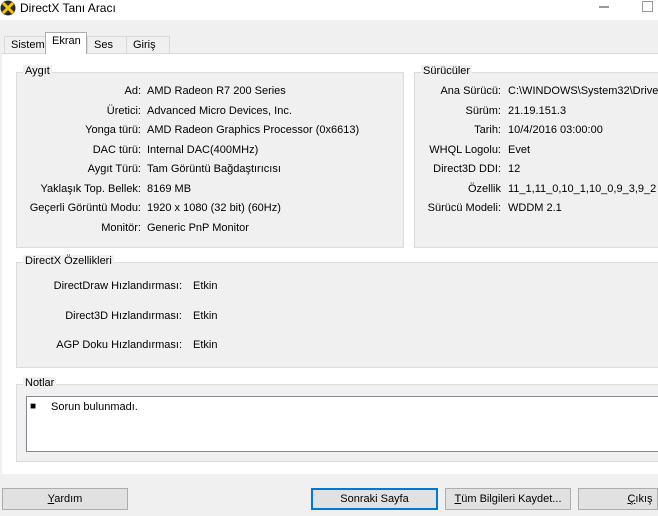  Describe the element at coordinates (85, 208) in the screenshot. I see `device-label-display-mode: Geçerli Görüntü Modu:` at that location.